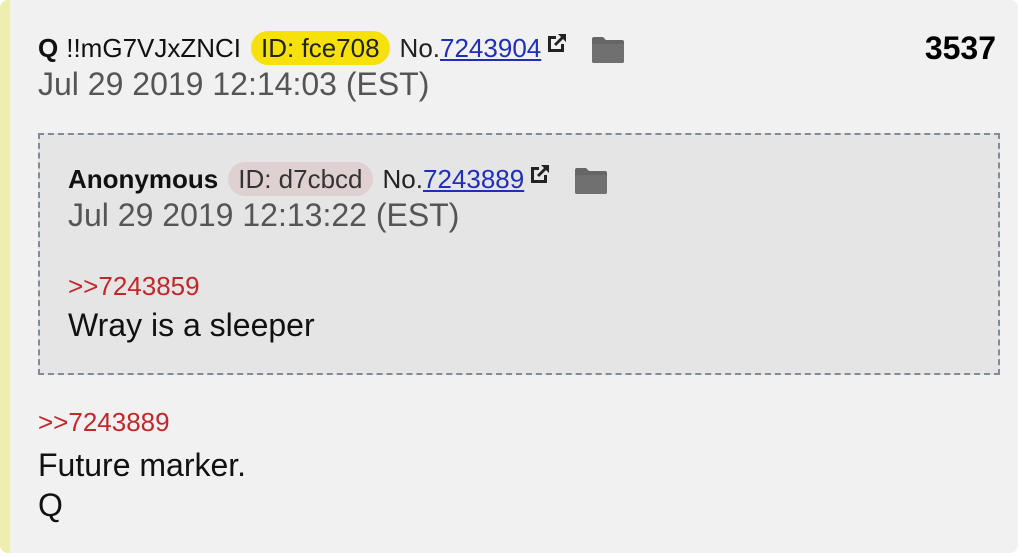 The height and width of the screenshot is (557, 1022). What do you see at coordinates (300, 179) in the screenshot?
I see `quoted-poster-id-badge: ID: d7cbcd` at bounding box center [300, 179].